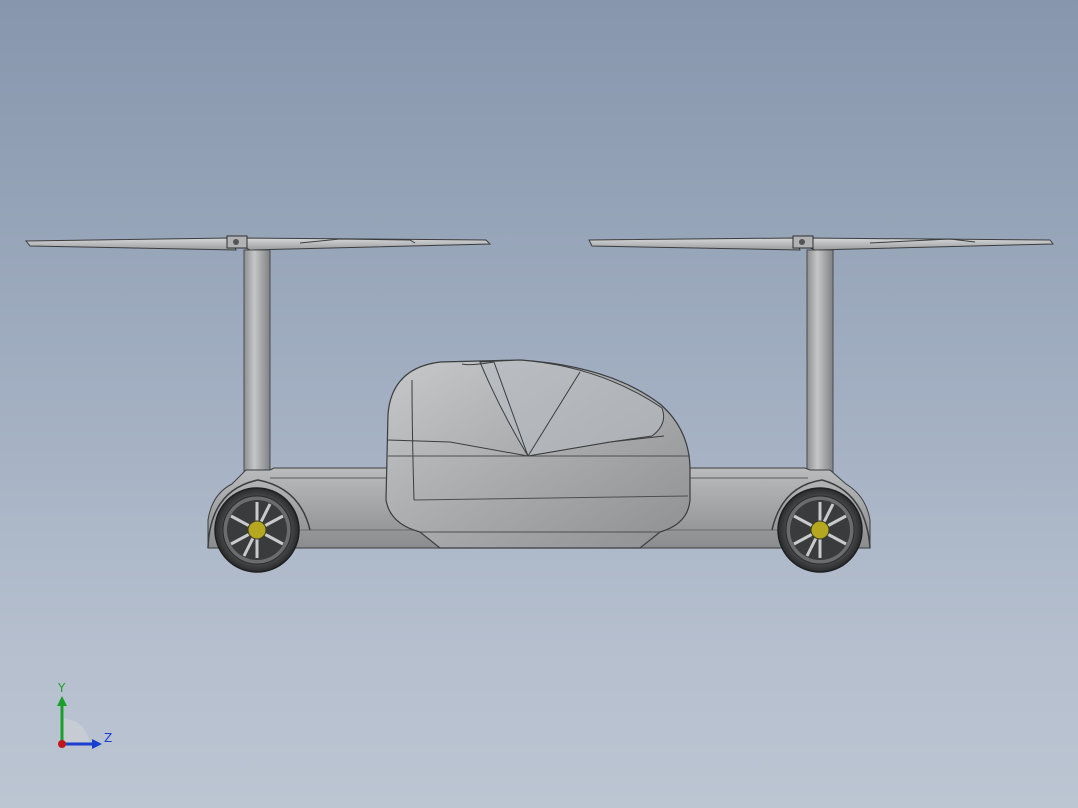  I want to click on z-axis-arrow-icon, so click(97, 744).